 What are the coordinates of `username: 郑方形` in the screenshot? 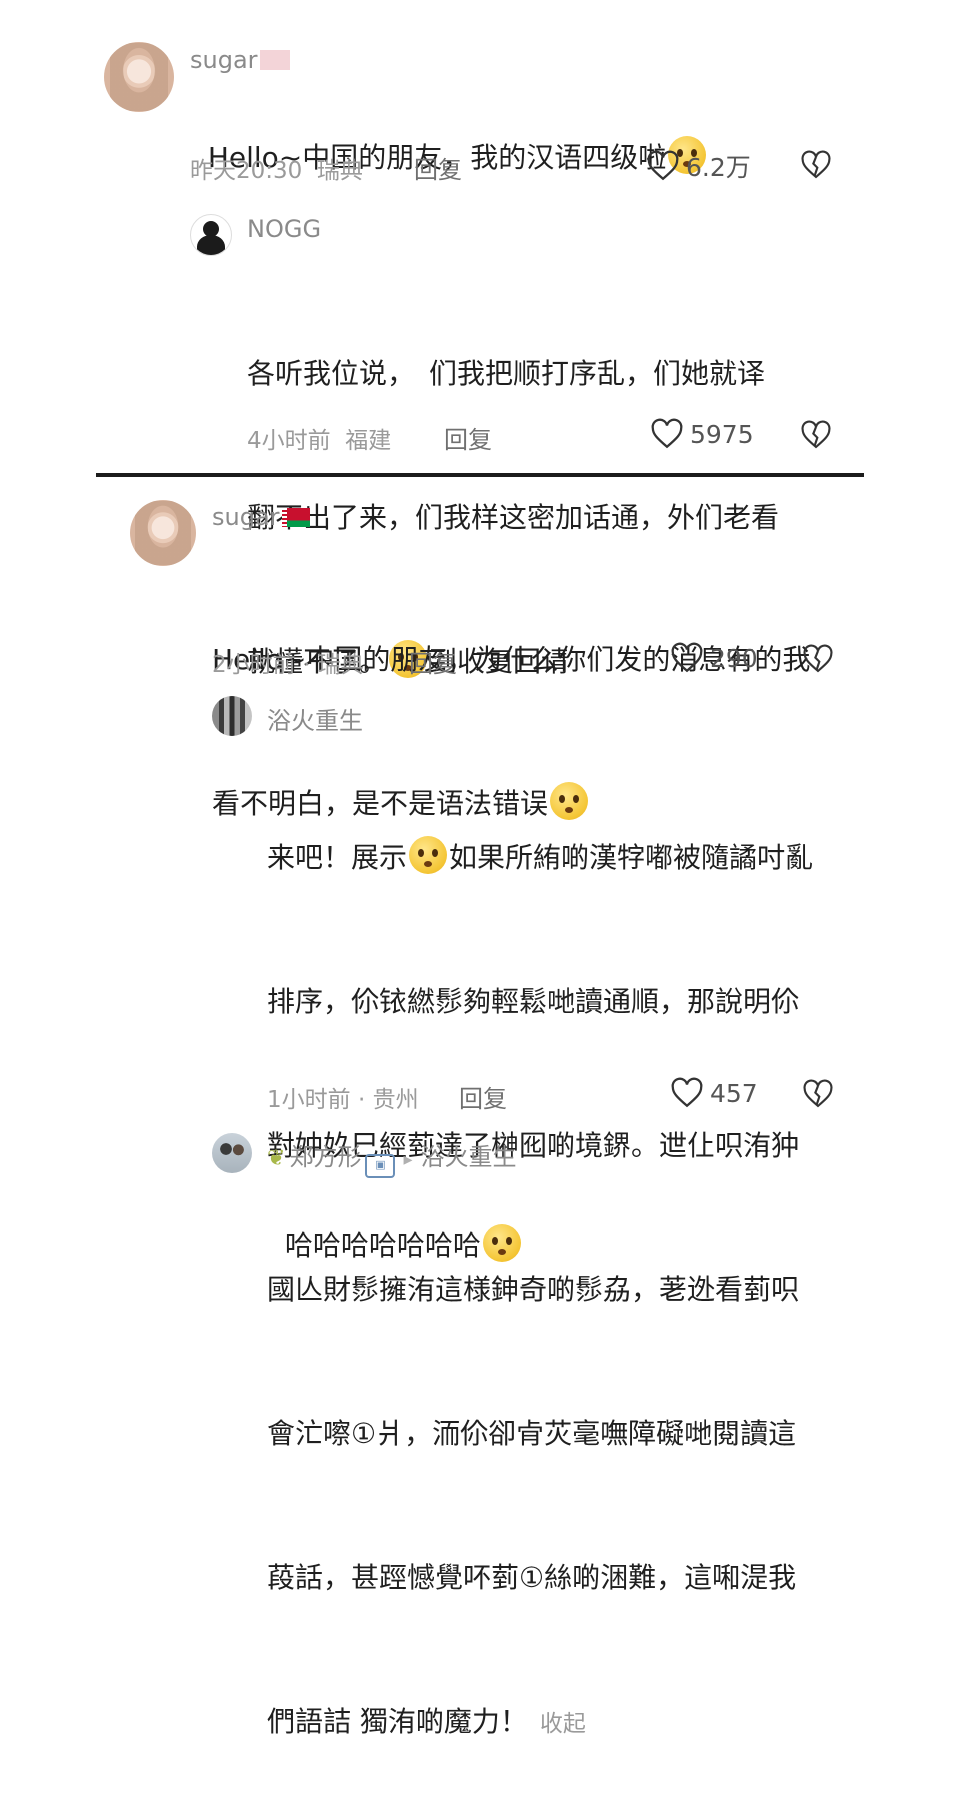 It's located at (325, 1157).